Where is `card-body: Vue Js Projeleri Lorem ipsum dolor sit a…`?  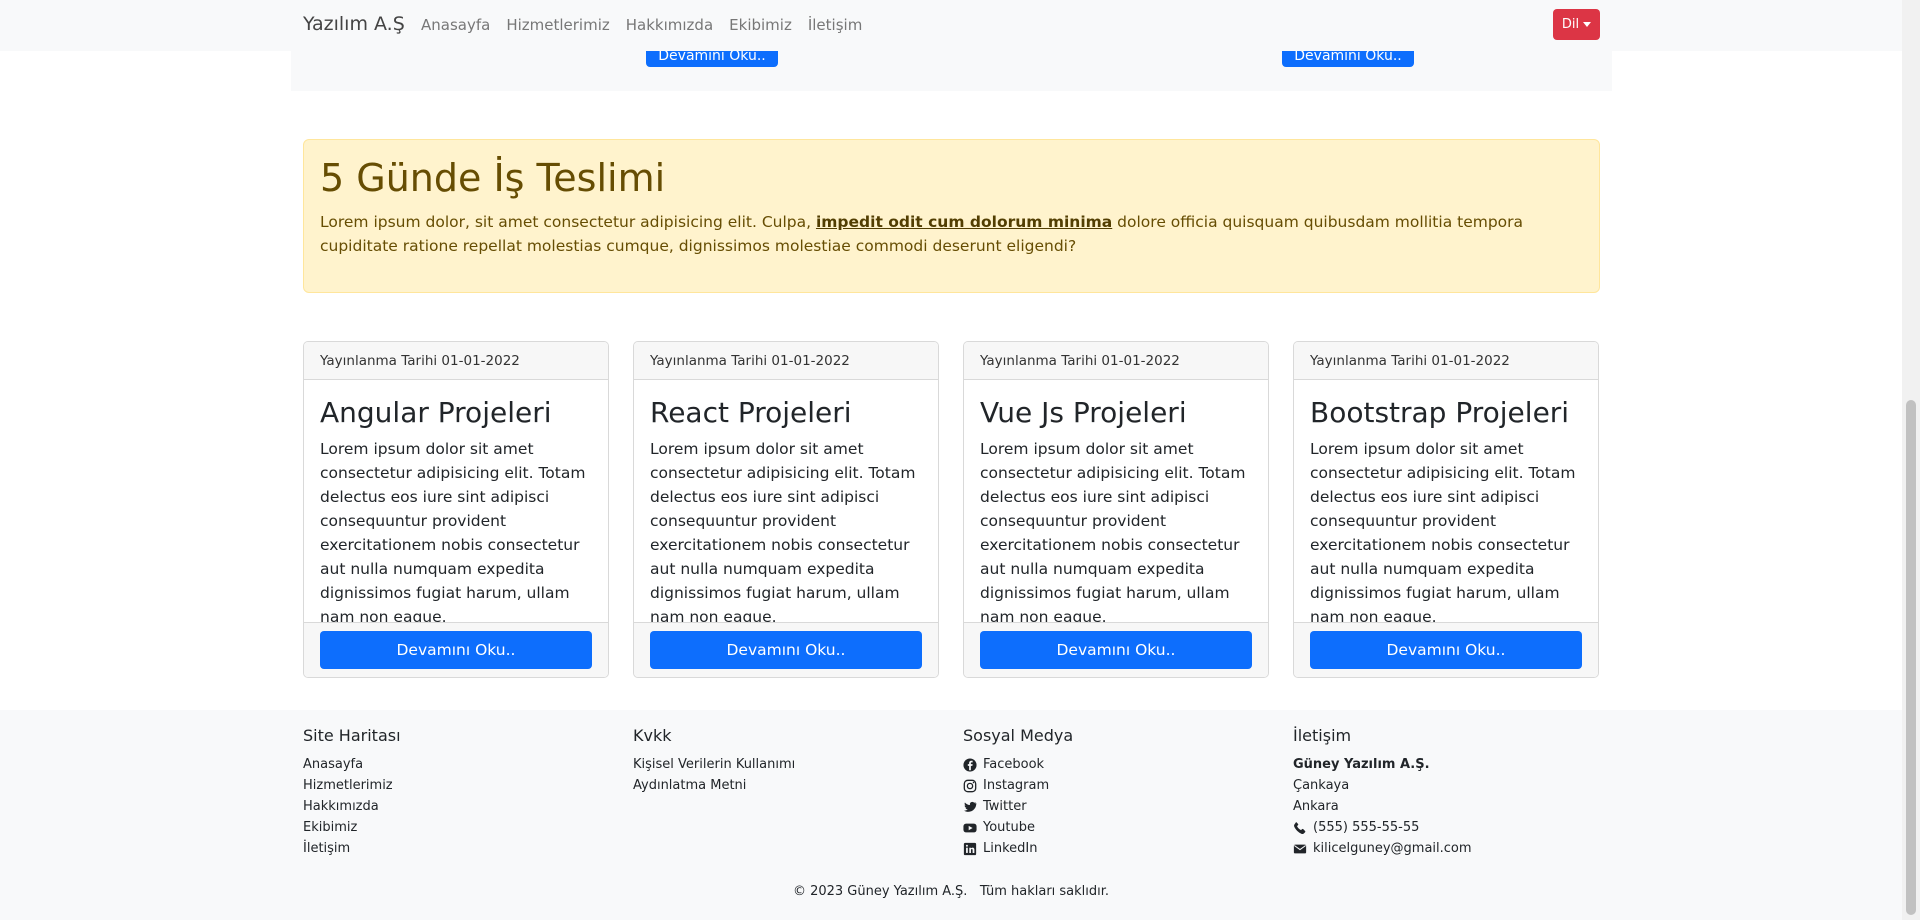
card-body: Vue Js Projeleri Lorem ipsum dolor sit a… is located at coordinates (1116, 503).